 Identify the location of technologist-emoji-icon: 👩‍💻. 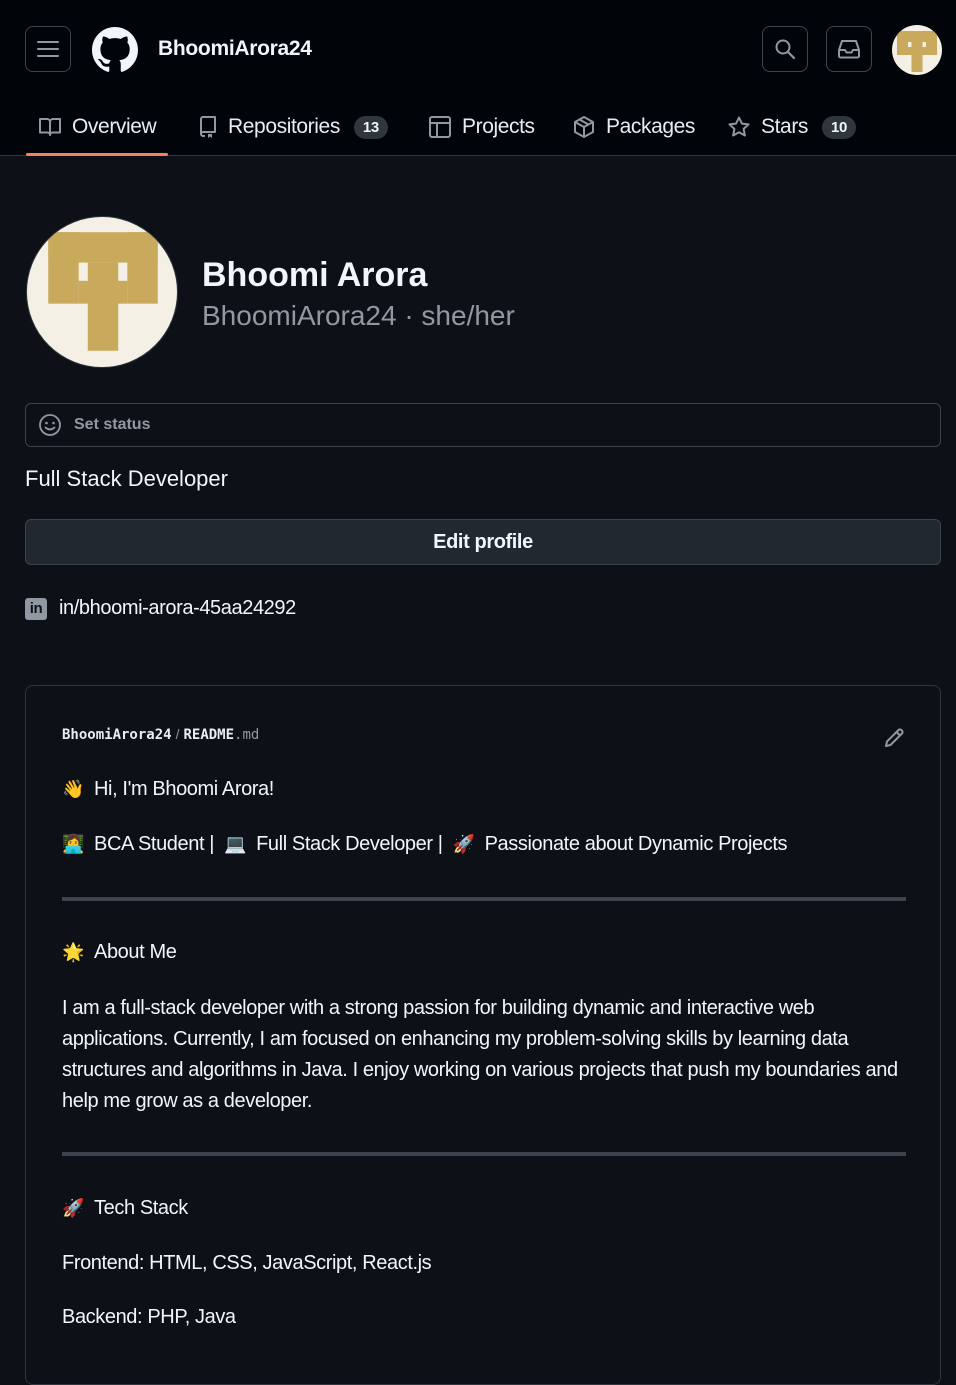
(73, 844).